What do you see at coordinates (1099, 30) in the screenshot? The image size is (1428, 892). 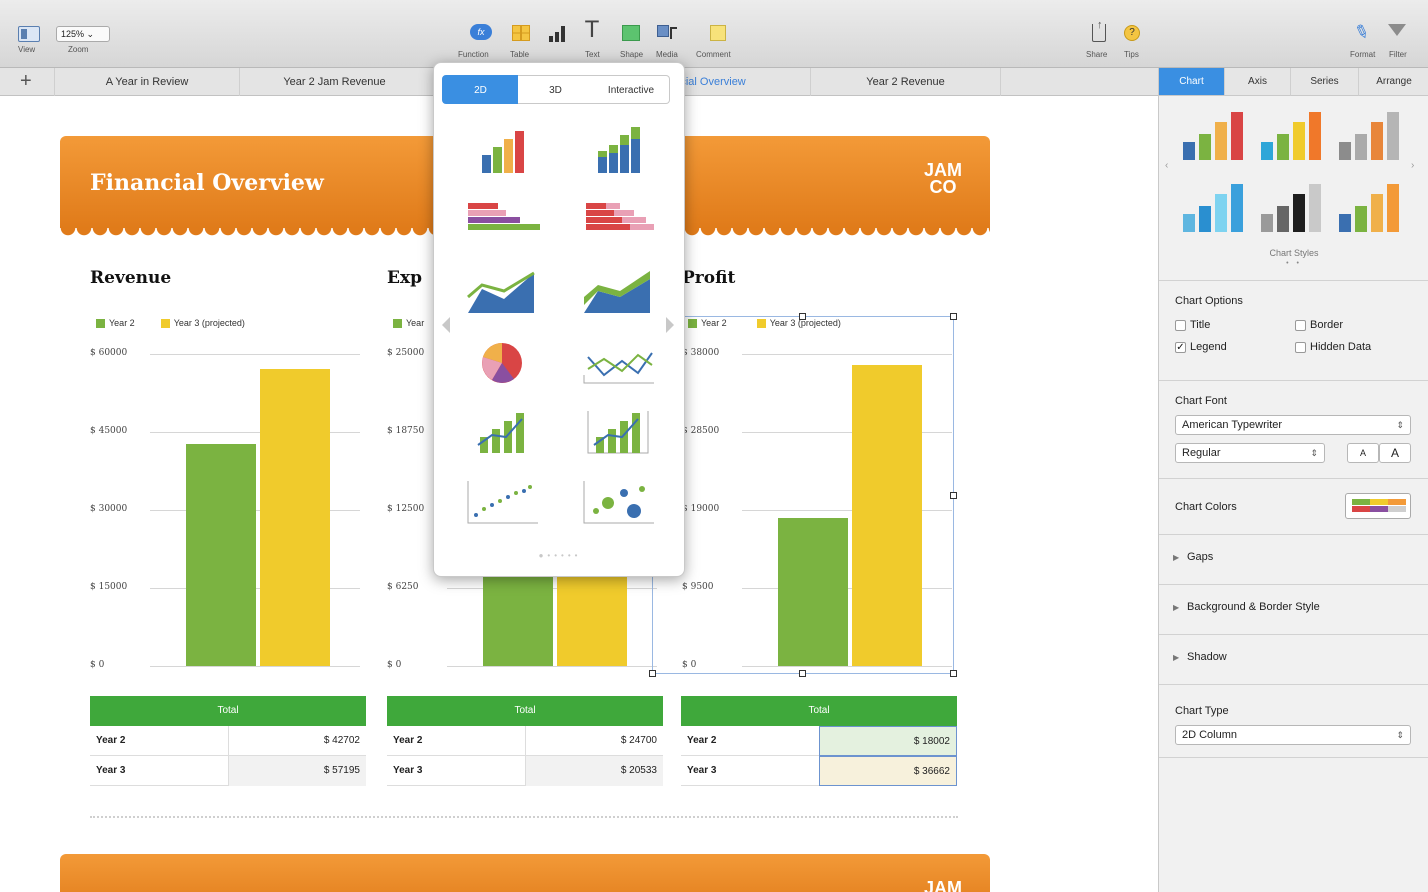 I see `share-button: ↑` at bounding box center [1099, 30].